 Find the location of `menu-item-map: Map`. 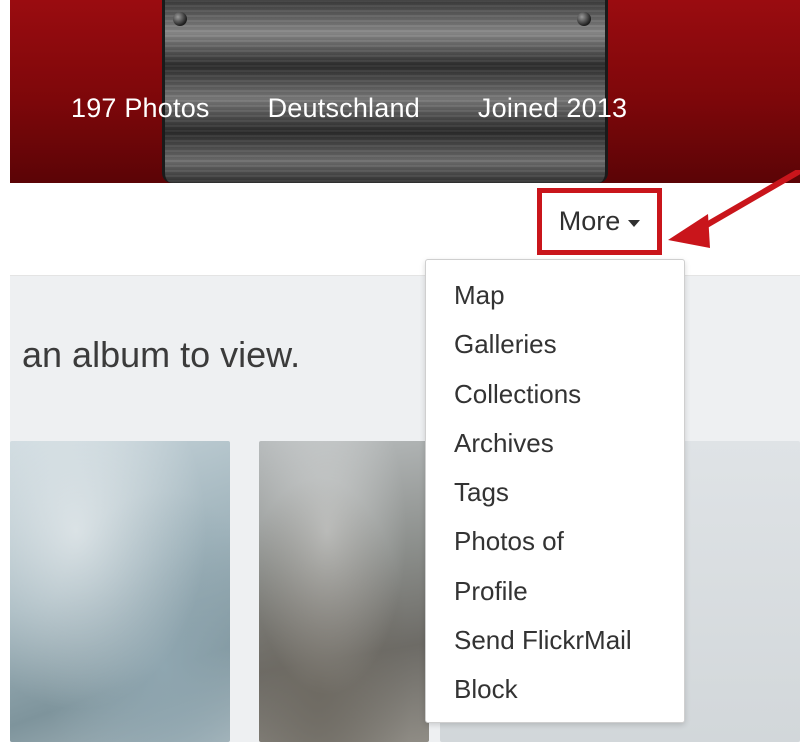

menu-item-map: Map is located at coordinates (555, 299).